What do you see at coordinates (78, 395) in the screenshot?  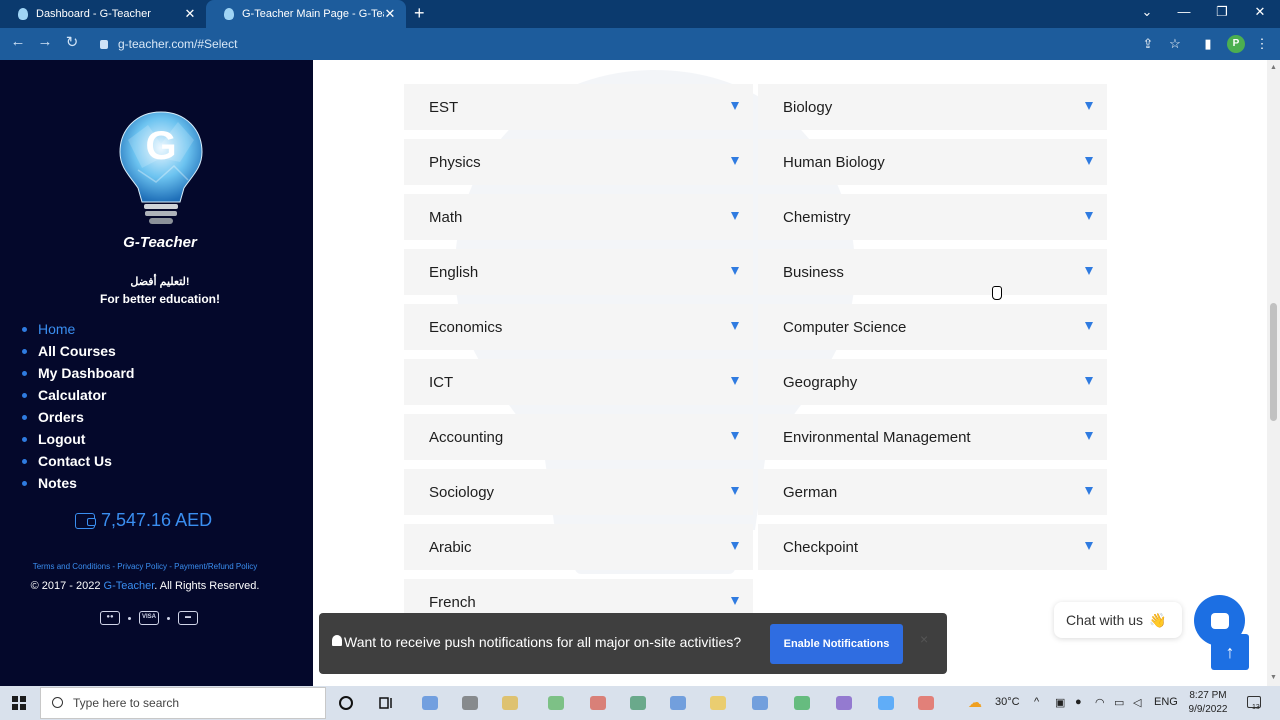 I see `sidebar-item-calculator: Calculator` at bounding box center [78, 395].